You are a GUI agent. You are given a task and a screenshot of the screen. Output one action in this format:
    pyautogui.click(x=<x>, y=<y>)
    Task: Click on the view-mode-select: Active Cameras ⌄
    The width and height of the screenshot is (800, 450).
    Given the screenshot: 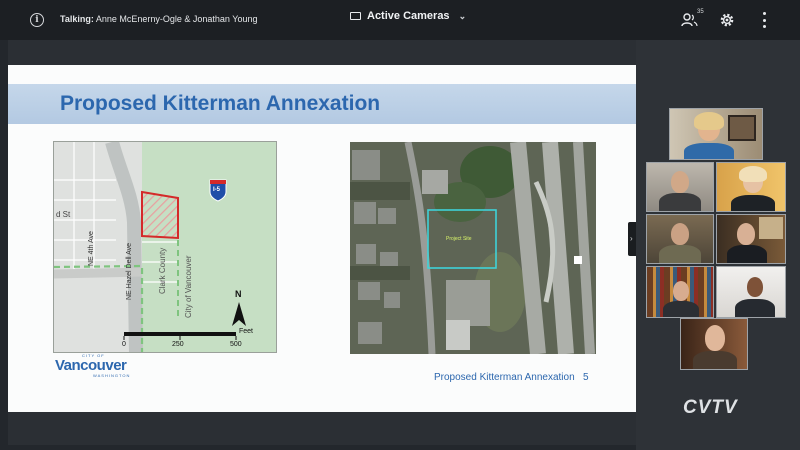 What is the action you would take?
    pyautogui.click(x=408, y=16)
    